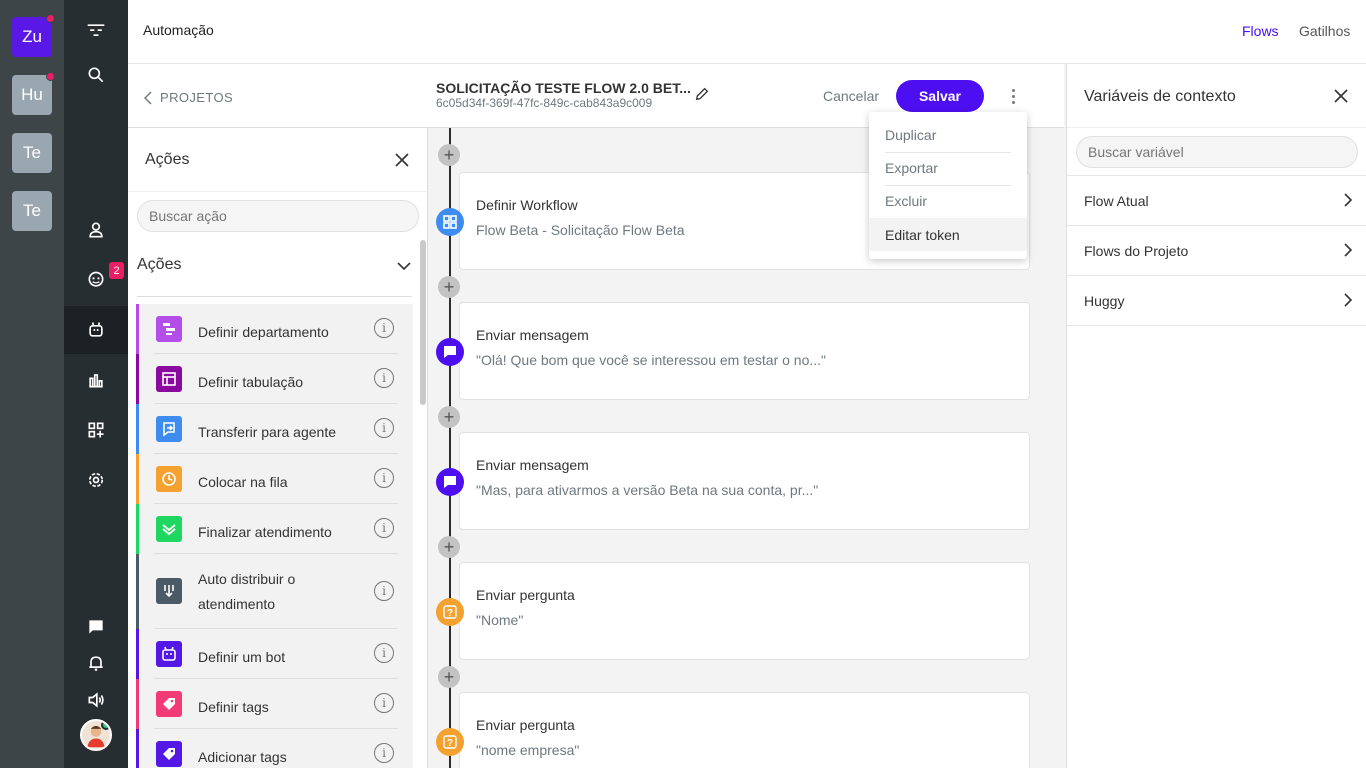 The image size is (1366, 768). I want to click on flow-step-card: Enviar pergunta "nome empresa", so click(744, 730).